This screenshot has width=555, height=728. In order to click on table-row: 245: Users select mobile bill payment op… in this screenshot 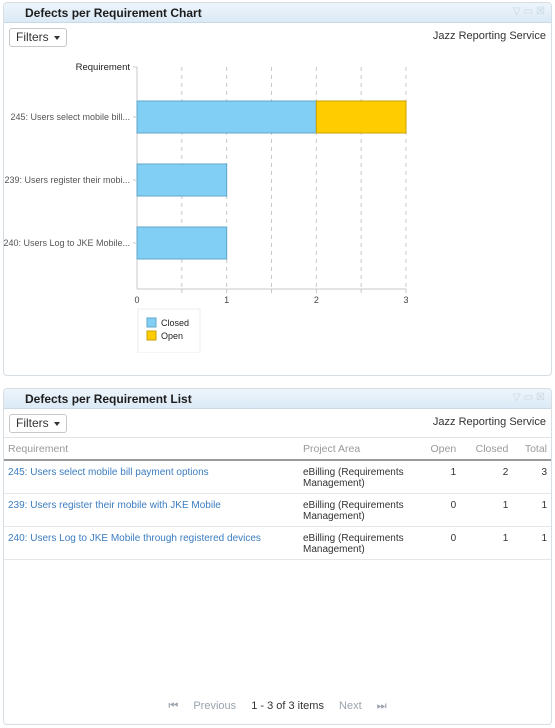, I will do `click(277, 477)`.